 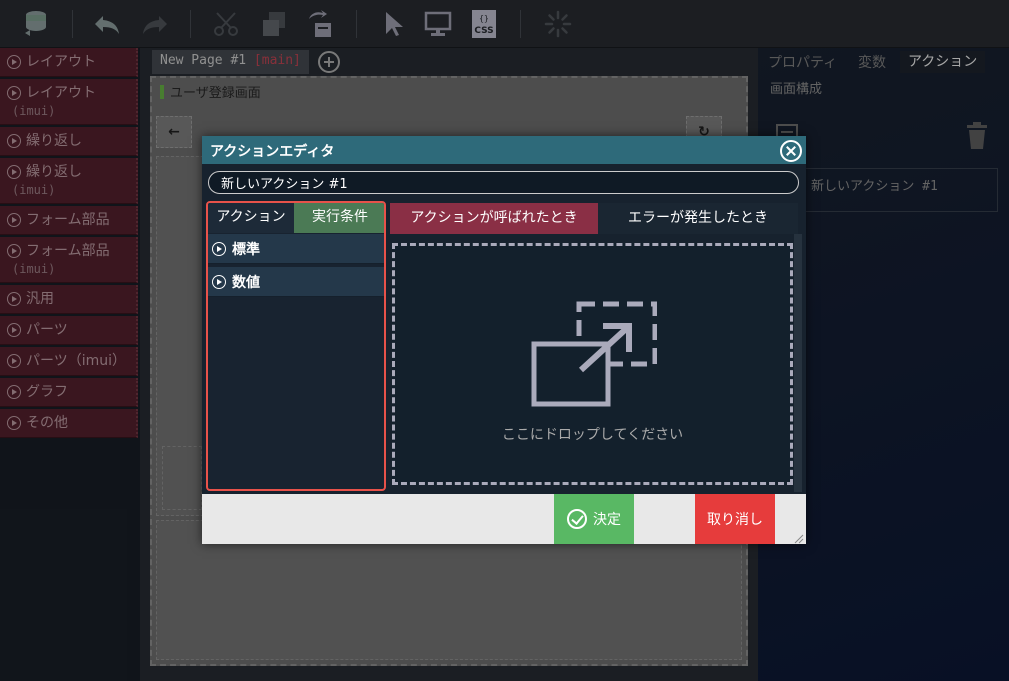 What do you see at coordinates (592, 435) in the screenshot?
I see `drop-hint: ここにドロップしてください` at bounding box center [592, 435].